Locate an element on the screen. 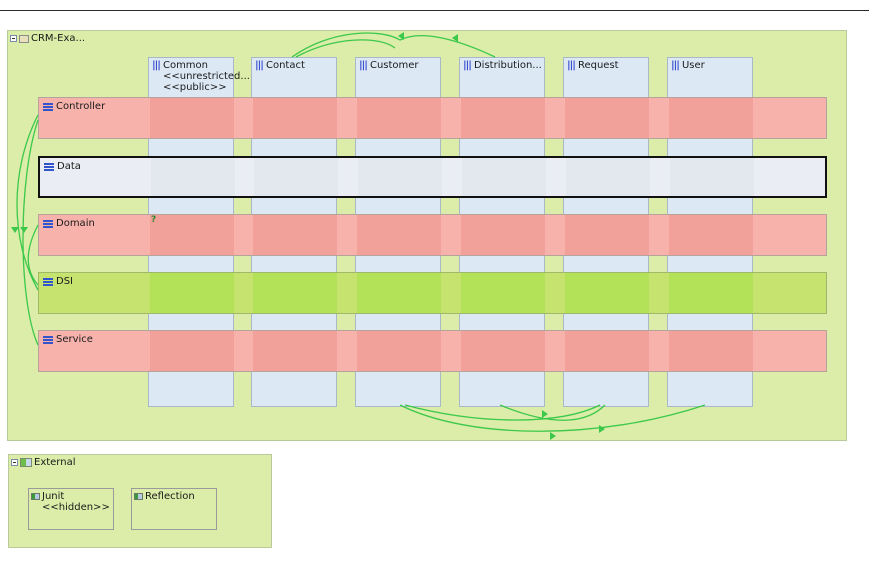  layer-service: Service is located at coordinates (432, 351).